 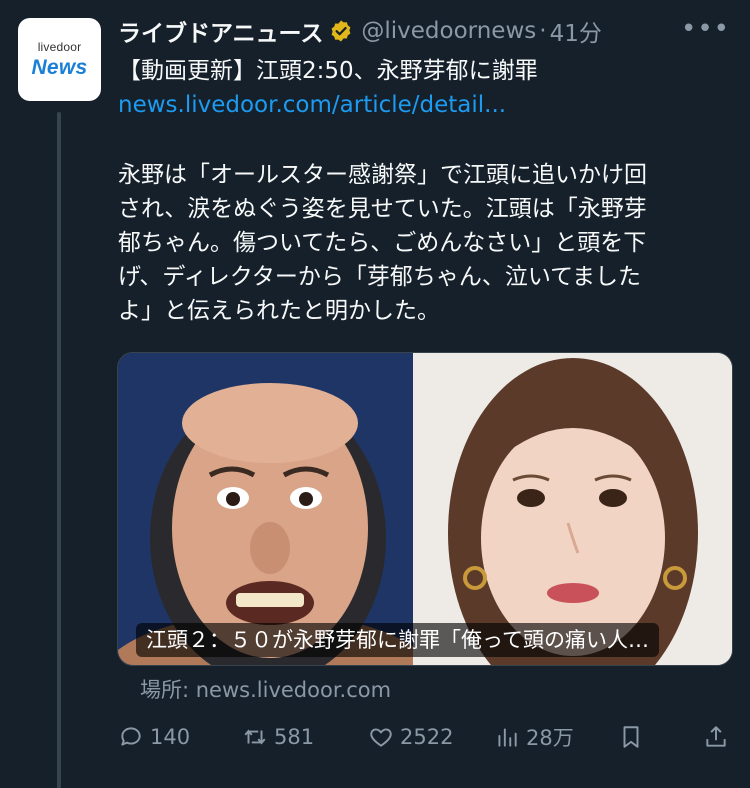 What do you see at coordinates (448, 31) in the screenshot?
I see `handle: @livedoornews` at bounding box center [448, 31].